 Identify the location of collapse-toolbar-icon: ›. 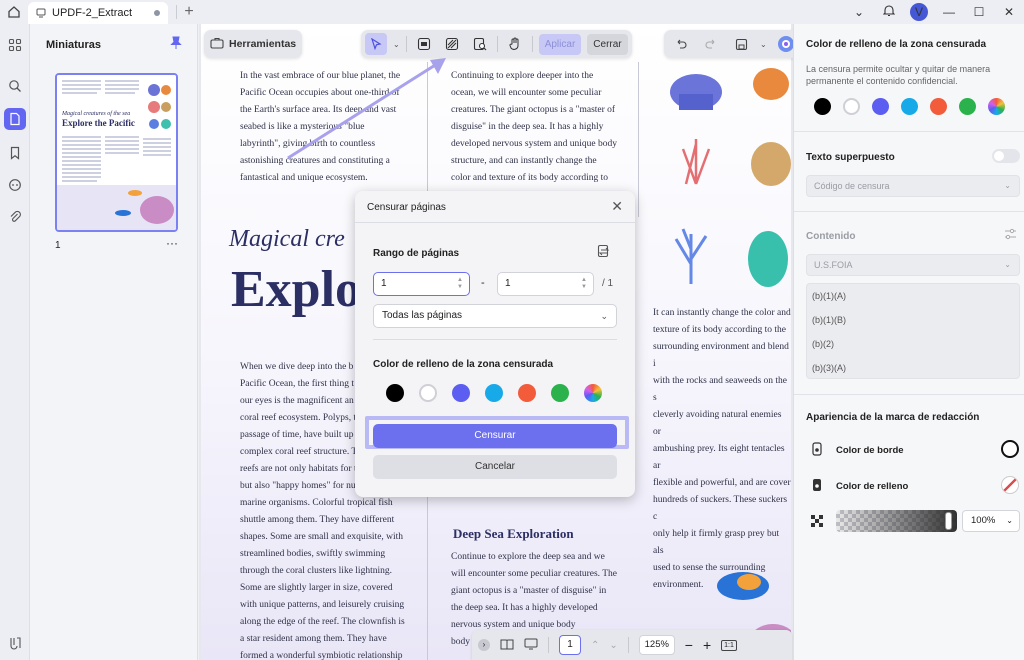
(484, 645).